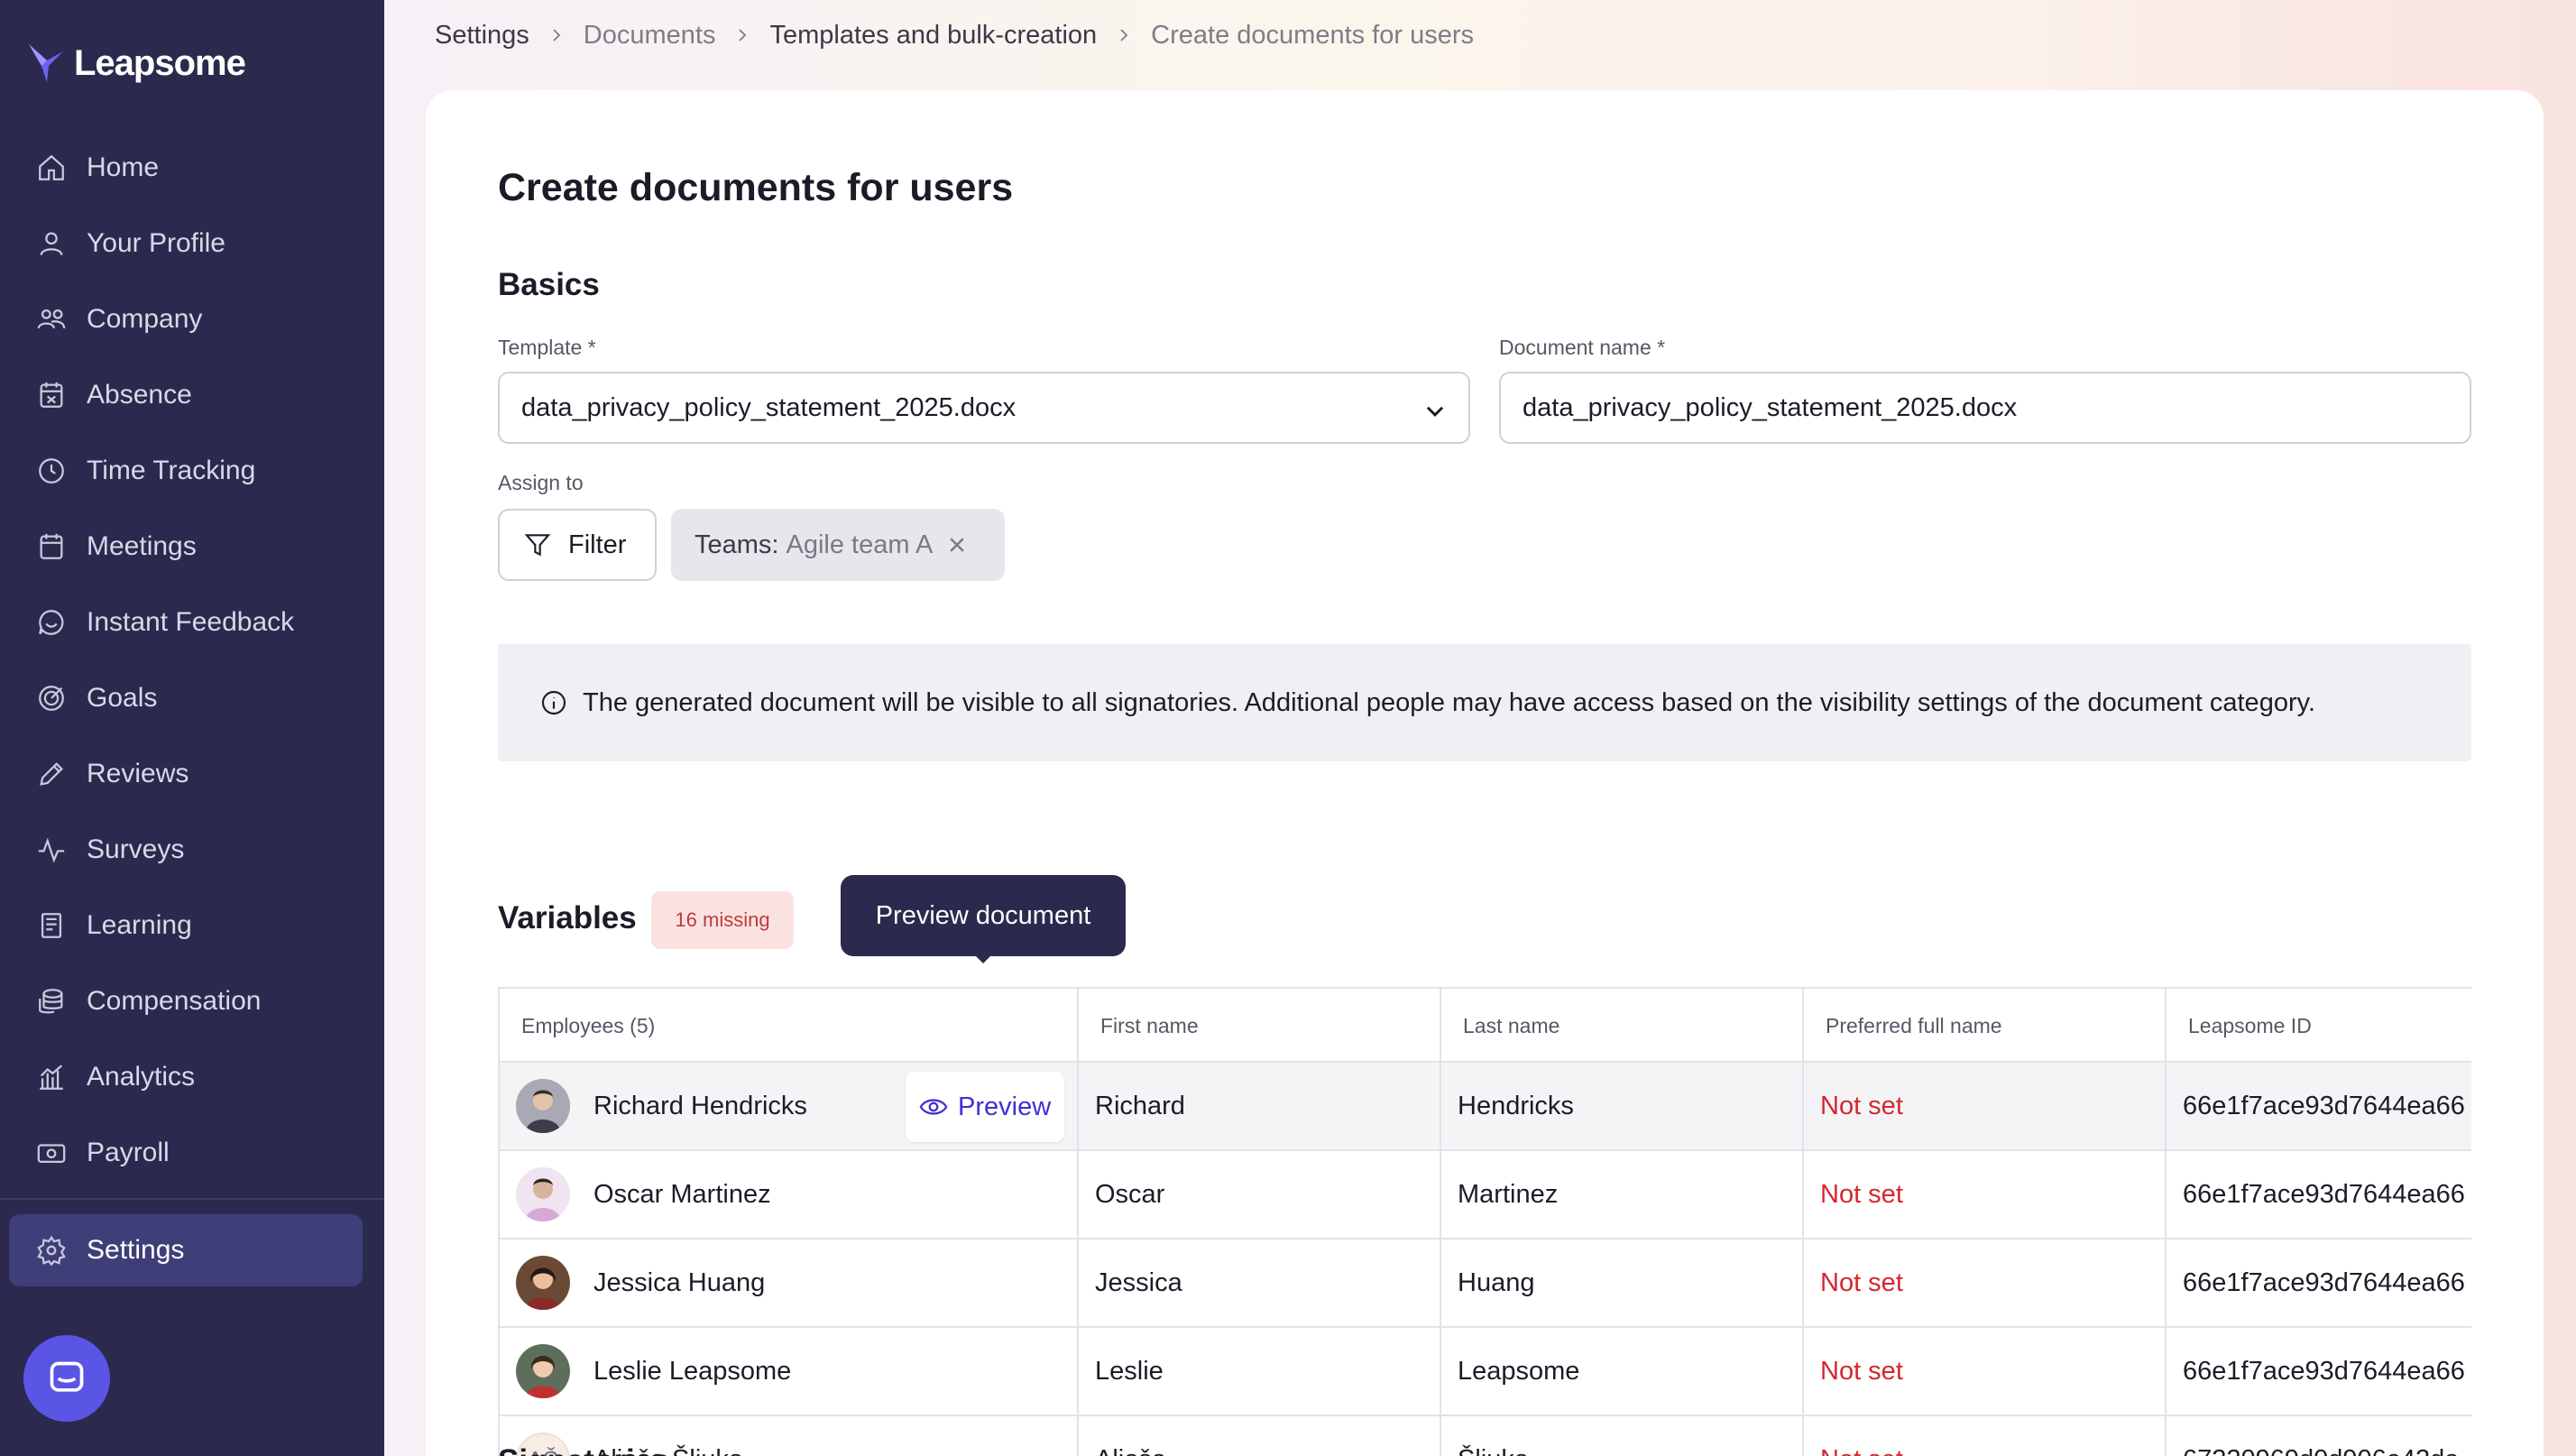 The image size is (2576, 1456). I want to click on cash-icon, so click(51, 1154).